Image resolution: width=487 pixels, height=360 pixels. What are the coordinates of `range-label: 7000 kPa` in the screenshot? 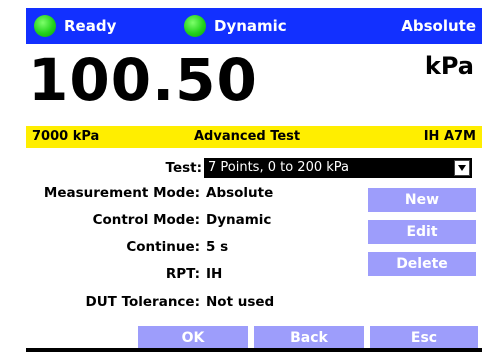 It's located at (66, 136).